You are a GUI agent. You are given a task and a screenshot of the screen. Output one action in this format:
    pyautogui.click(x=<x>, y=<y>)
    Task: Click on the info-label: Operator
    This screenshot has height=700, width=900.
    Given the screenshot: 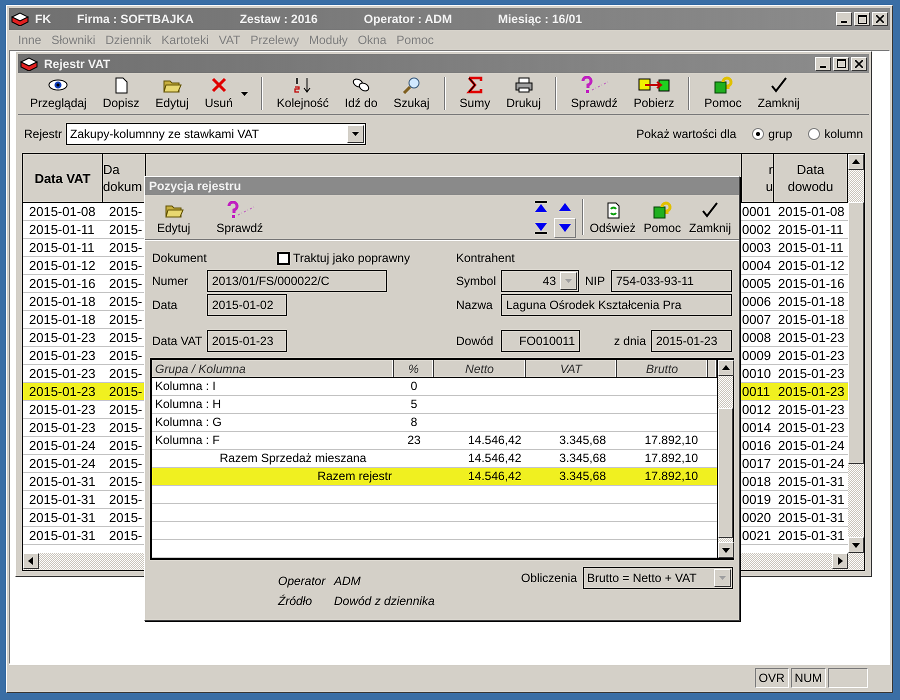 What is the action you would take?
    pyautogui.click(x=302, y=581)
    